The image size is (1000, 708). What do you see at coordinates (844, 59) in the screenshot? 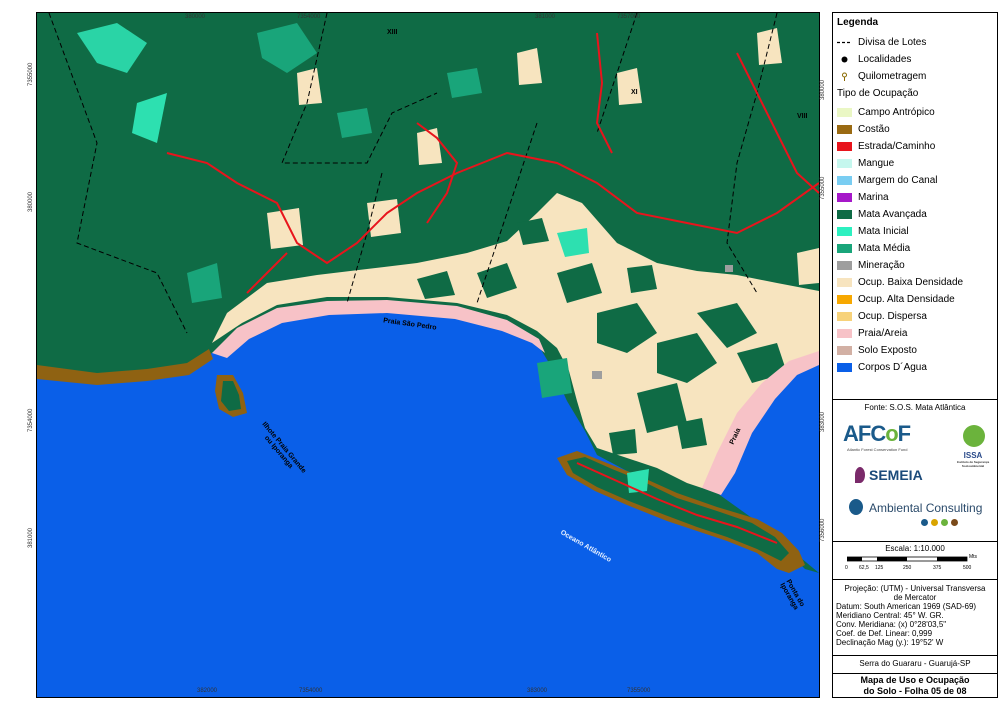
I see `dot-icon` at bounding box center [844, 59].